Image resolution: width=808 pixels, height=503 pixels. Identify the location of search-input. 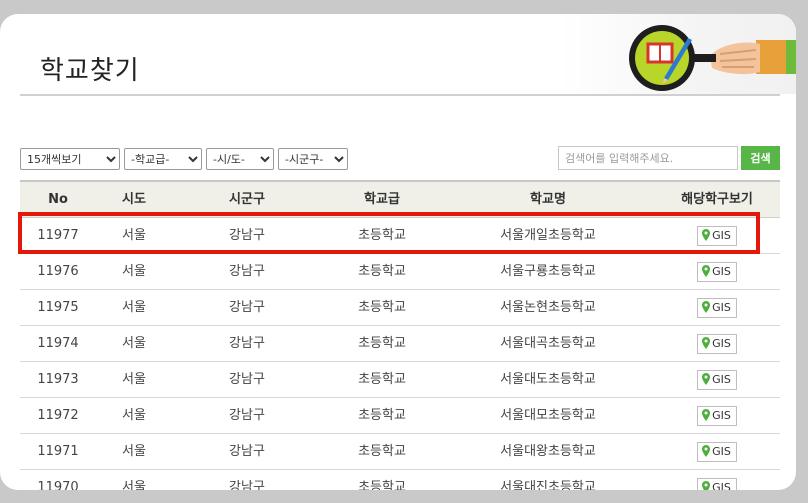
(648, 158).